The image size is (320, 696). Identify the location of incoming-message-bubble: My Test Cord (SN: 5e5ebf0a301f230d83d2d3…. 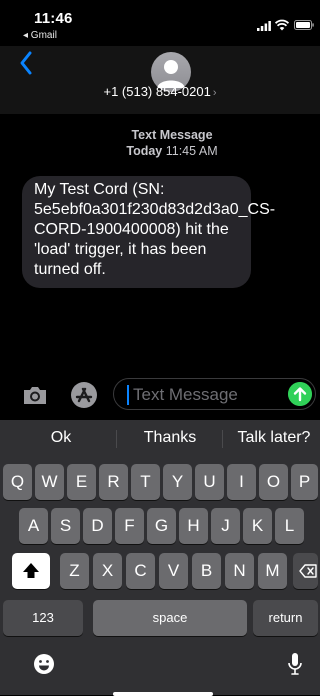
(148, 232).